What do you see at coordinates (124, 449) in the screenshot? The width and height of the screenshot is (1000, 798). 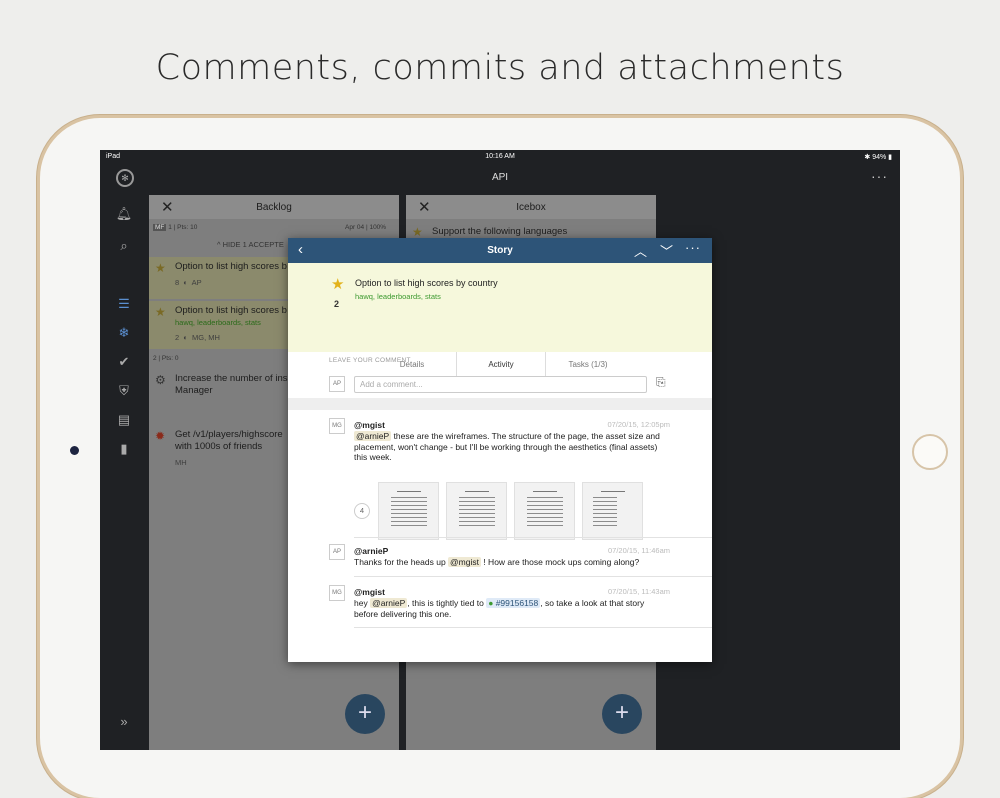 I see `chart-icon: ▮` at bounding box center [124, 449].